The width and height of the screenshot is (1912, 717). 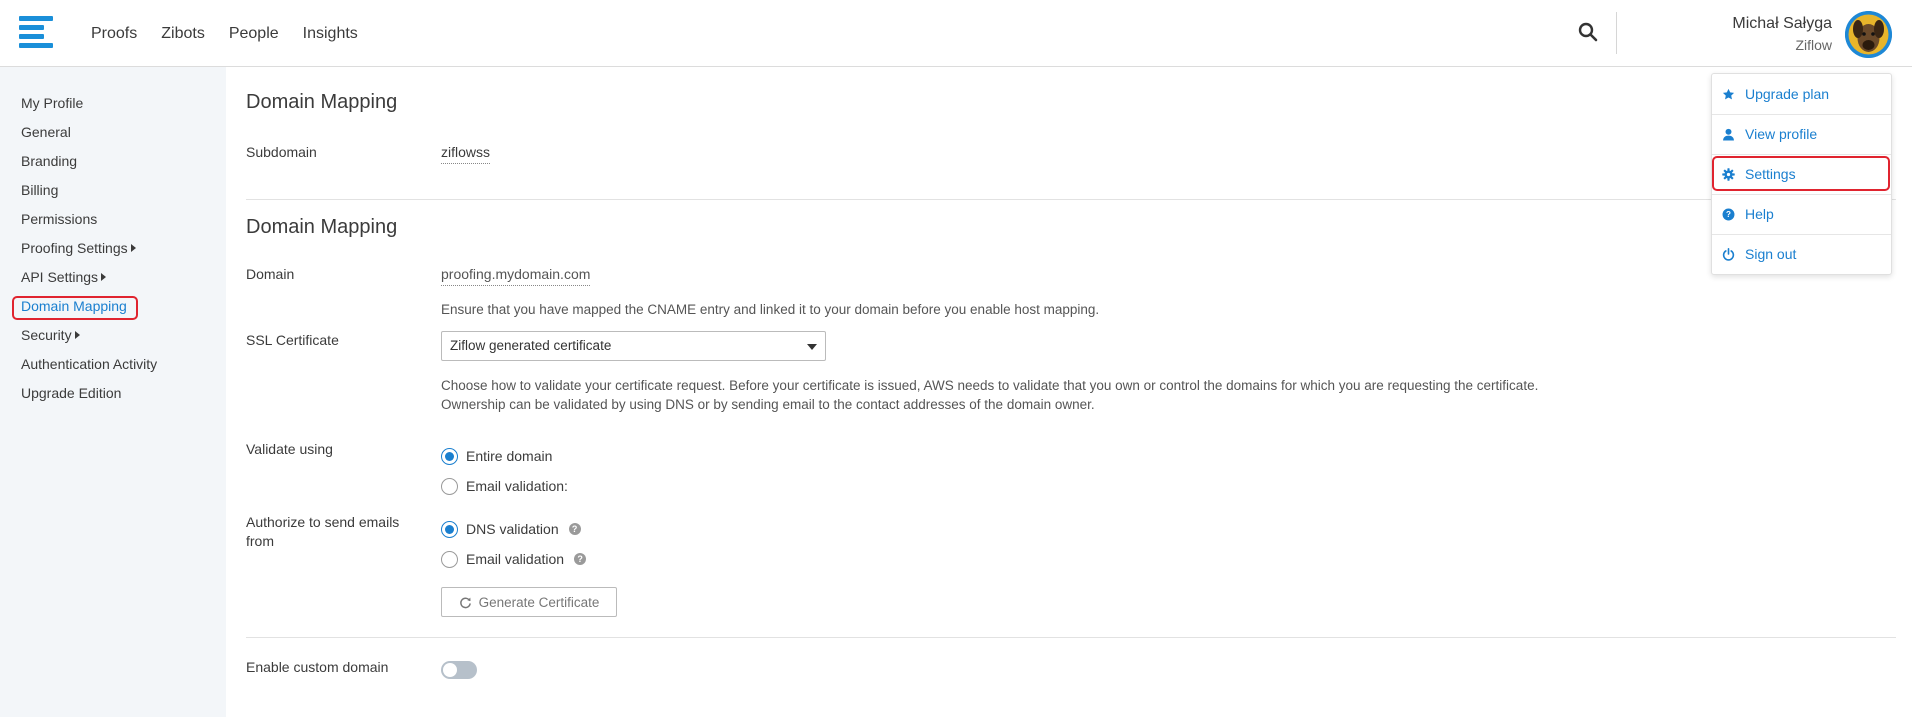 I want to click on menu-item-view-profile: View profile, so click(x=1801, y=134).